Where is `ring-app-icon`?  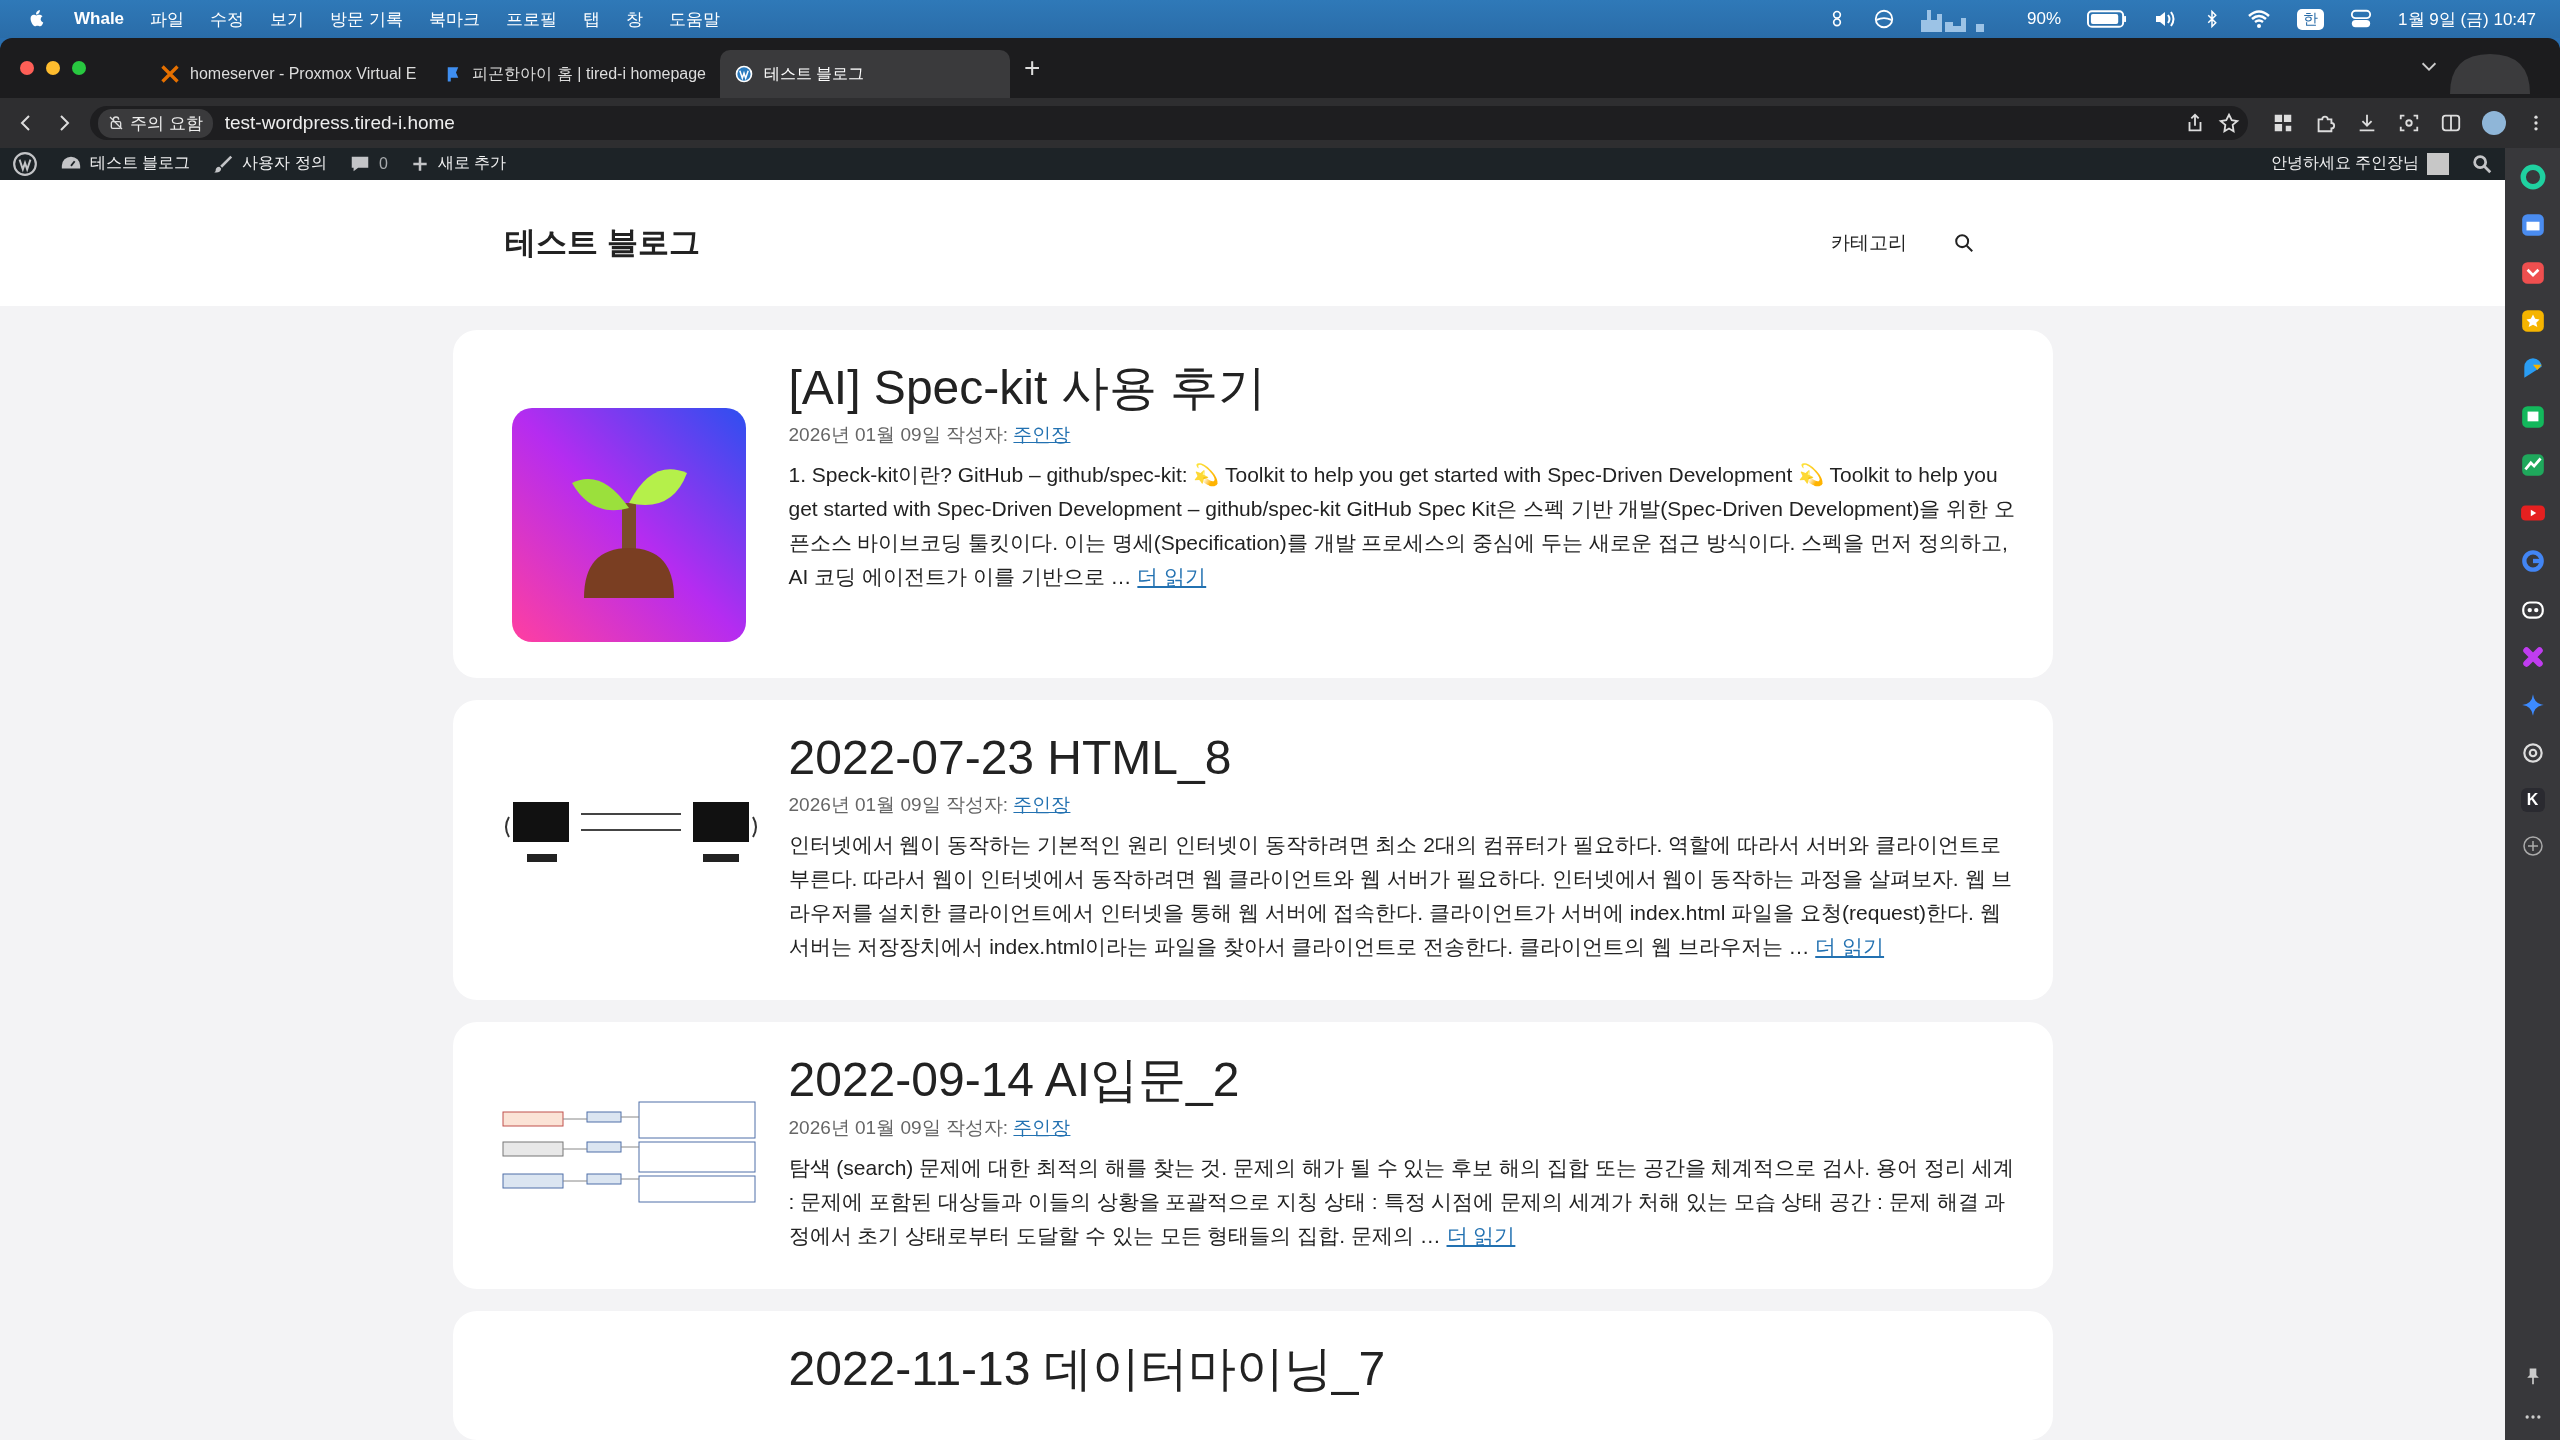
ring-app-icon is located at coordinates (2532, 177).